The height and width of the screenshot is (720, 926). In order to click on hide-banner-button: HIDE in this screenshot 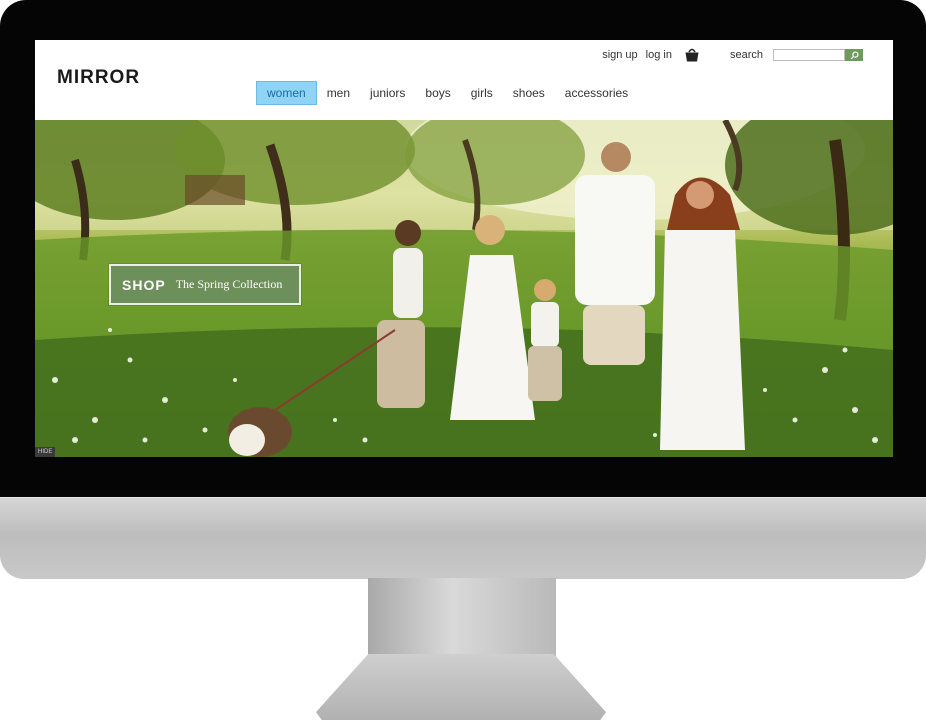, I will do `click(45, 452)`.